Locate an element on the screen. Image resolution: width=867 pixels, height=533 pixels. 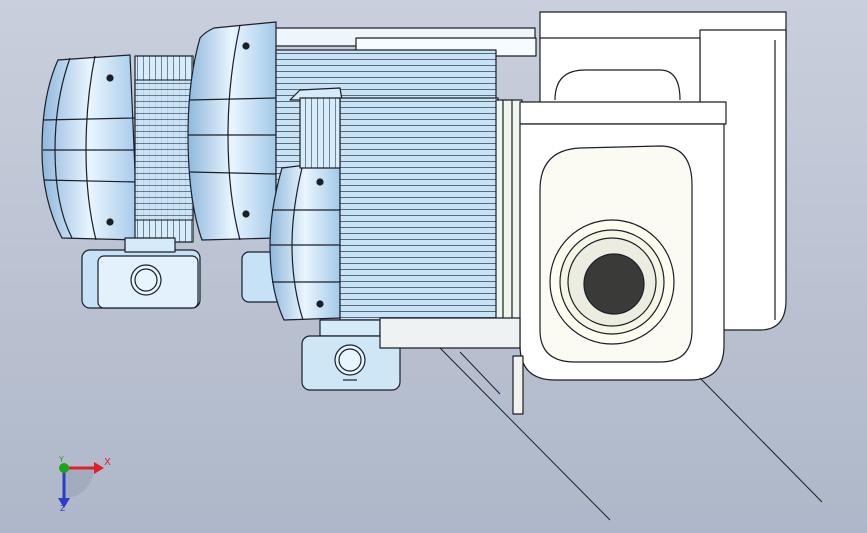
coordinate-triad: X Y Z is located at coordinates (80, 483).